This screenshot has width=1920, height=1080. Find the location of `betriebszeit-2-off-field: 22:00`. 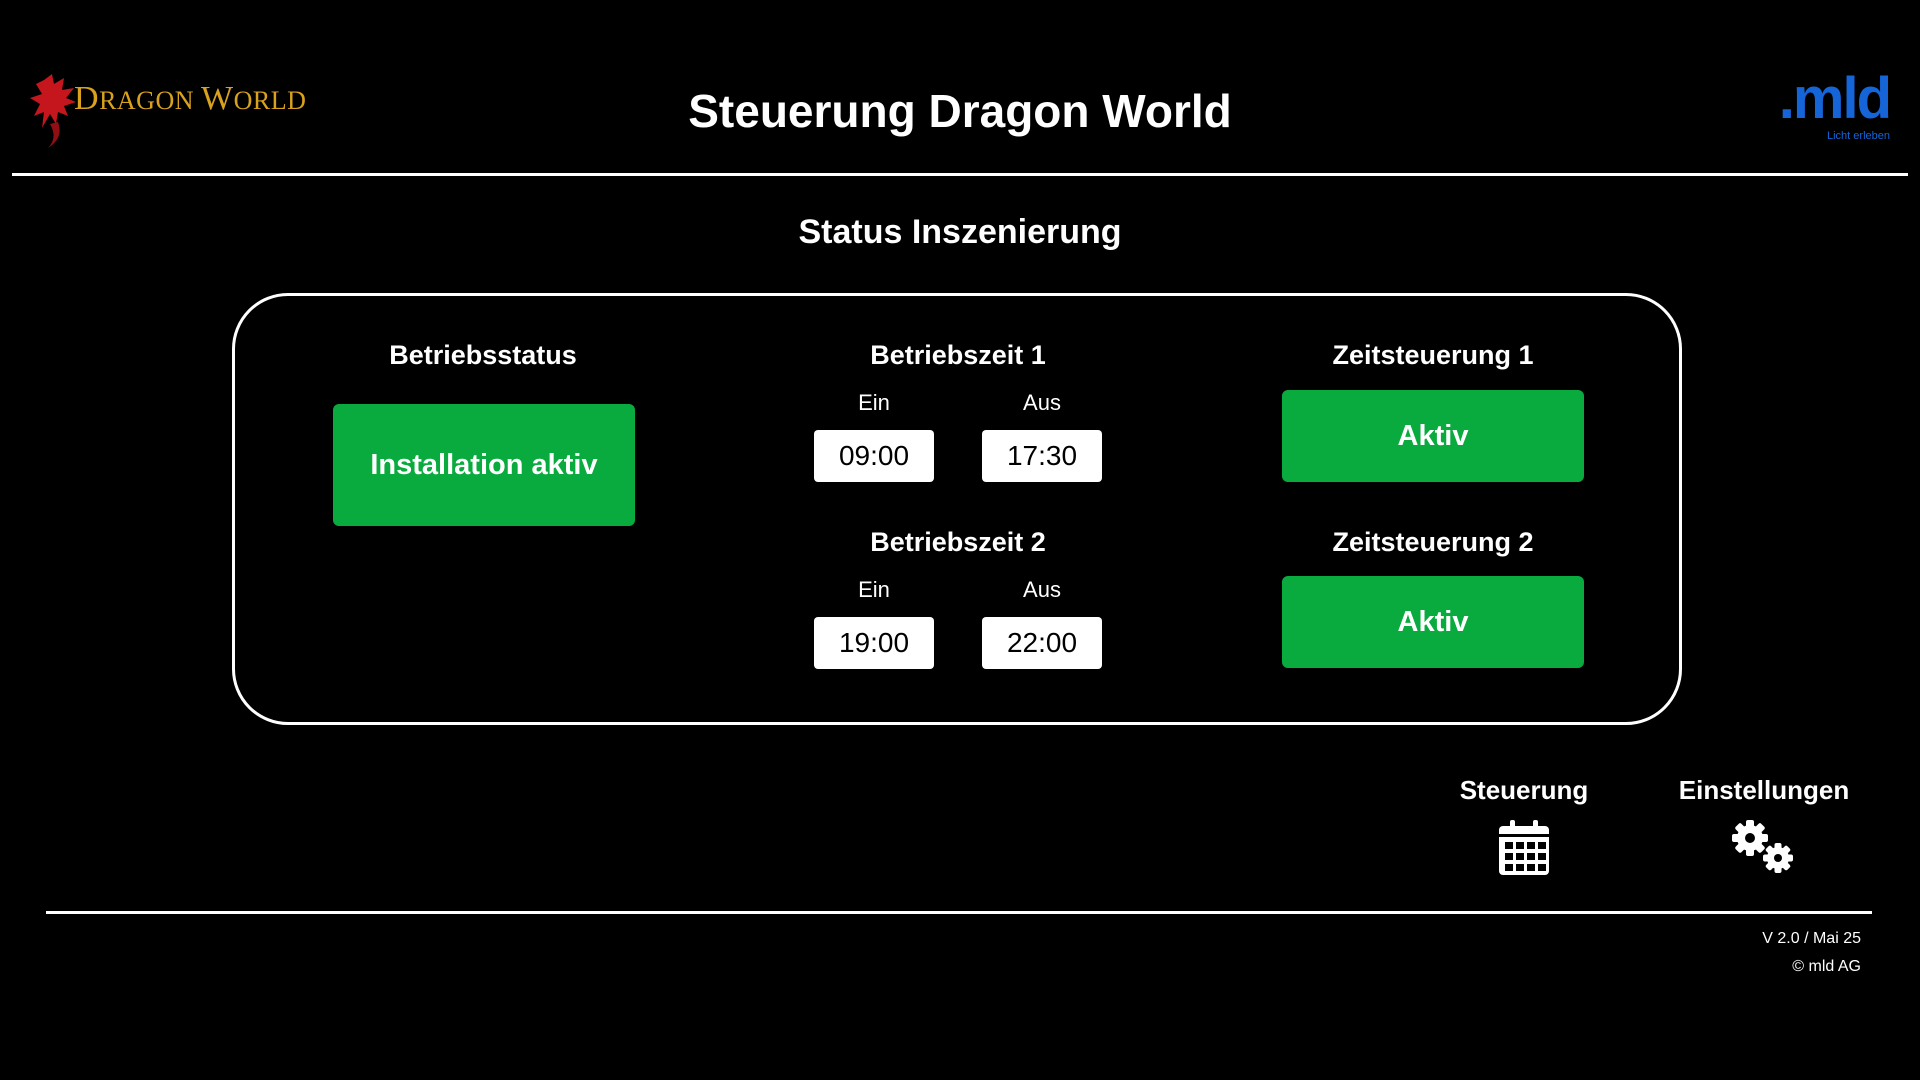

betriebszeit-2-off-field: 22:00 is located at coordinates (1042, 643).